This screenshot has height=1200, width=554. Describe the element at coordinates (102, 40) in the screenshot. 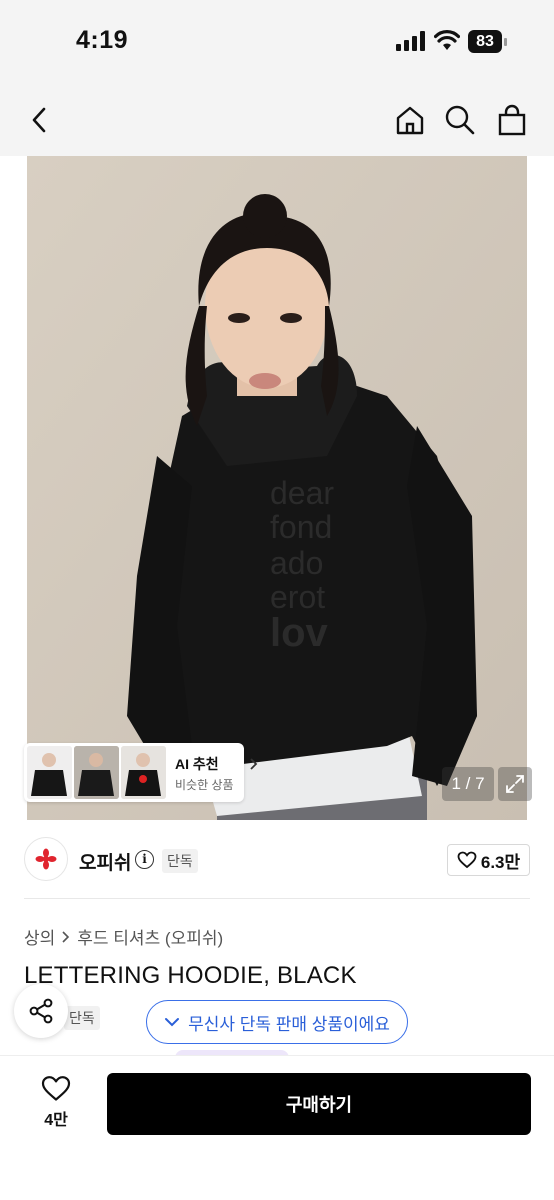

I see `status-time: 4:19` at that location.